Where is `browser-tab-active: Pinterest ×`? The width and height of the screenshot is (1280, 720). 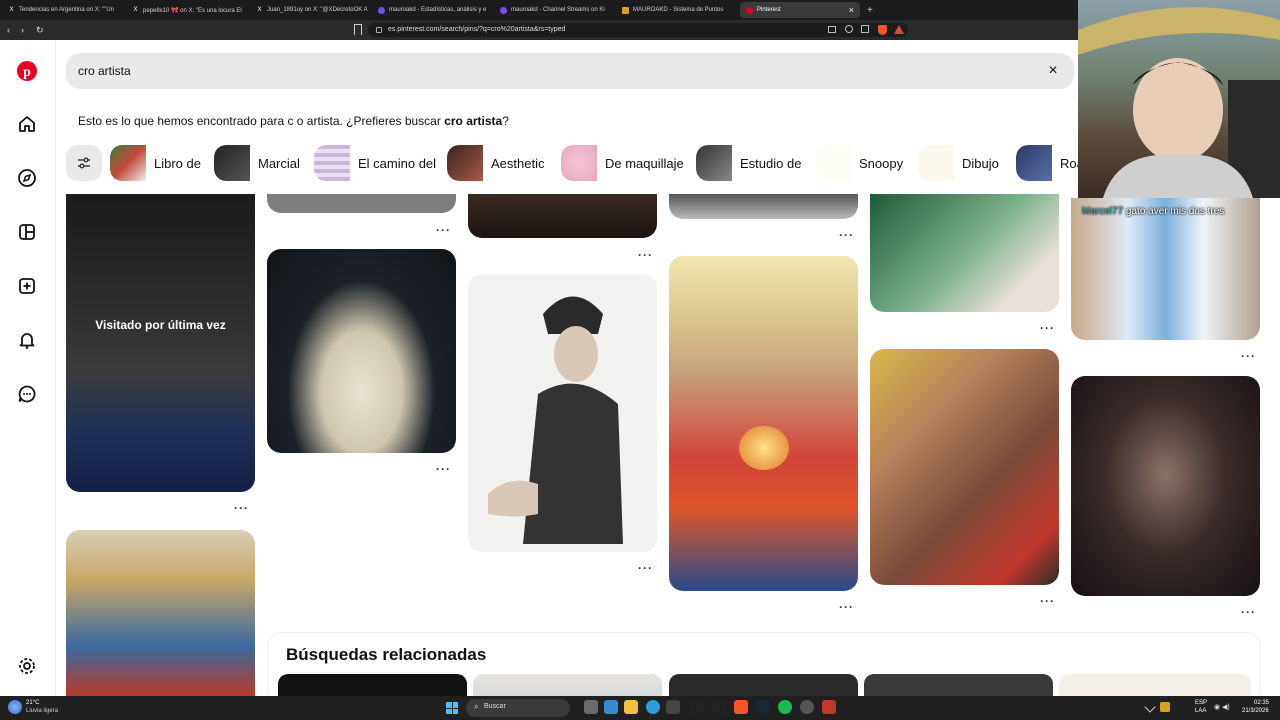
browser-tab-active: Pinterest × is located at coordinates (800, 10).